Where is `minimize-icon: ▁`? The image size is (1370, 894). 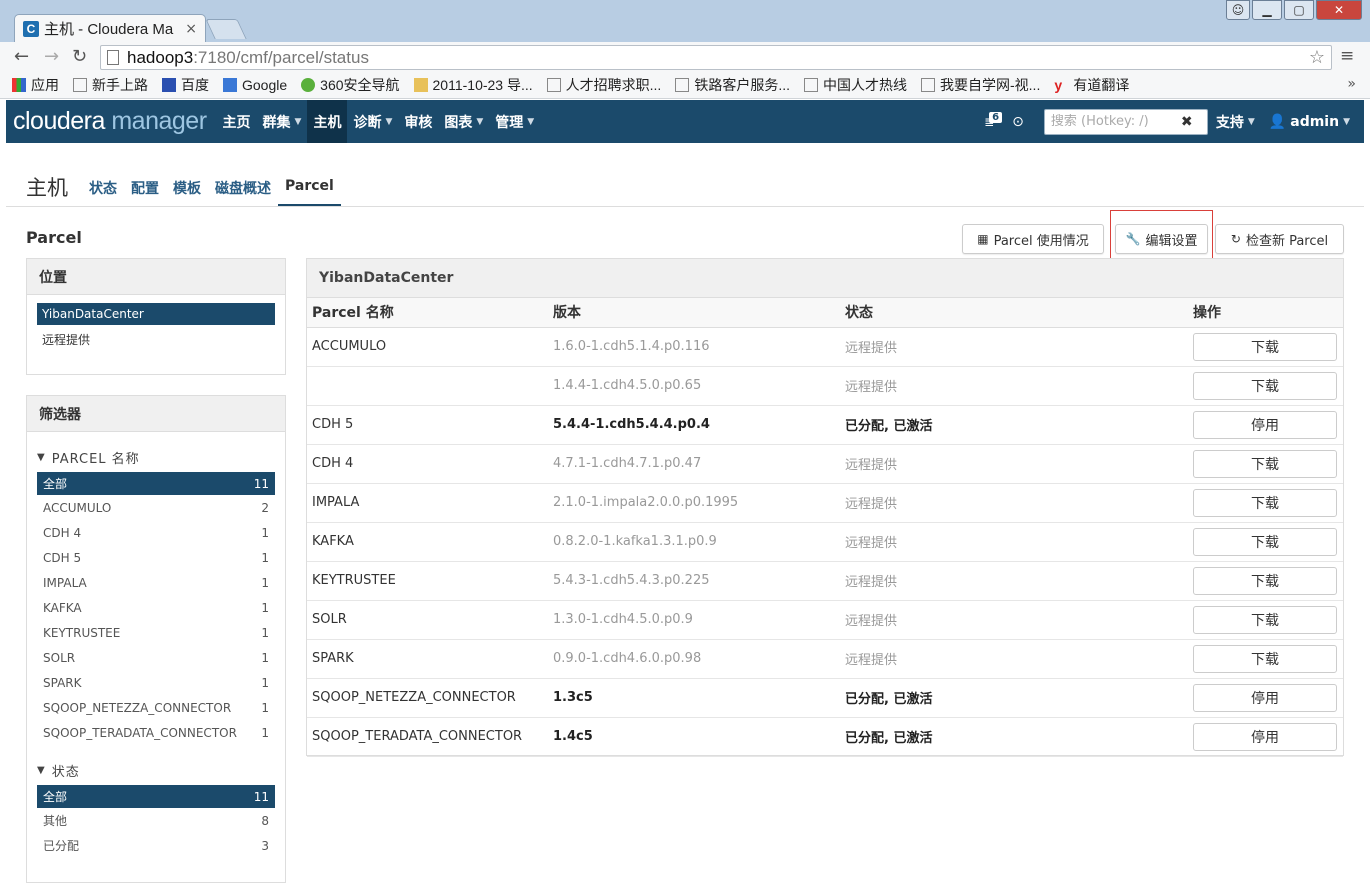 minimize-icon: ▁ is located at coordinates (1267, 10).